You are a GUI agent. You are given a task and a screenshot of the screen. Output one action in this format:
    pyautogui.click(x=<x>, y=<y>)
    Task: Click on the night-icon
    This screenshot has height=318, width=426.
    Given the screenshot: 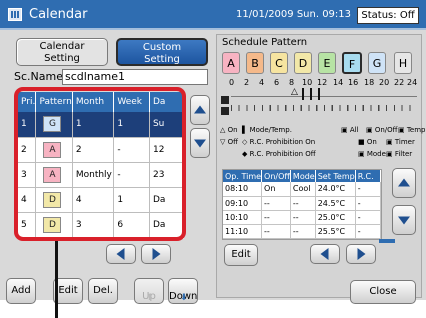 What is the action you would take?
    pyautogui.click(x=225, y=111)
    